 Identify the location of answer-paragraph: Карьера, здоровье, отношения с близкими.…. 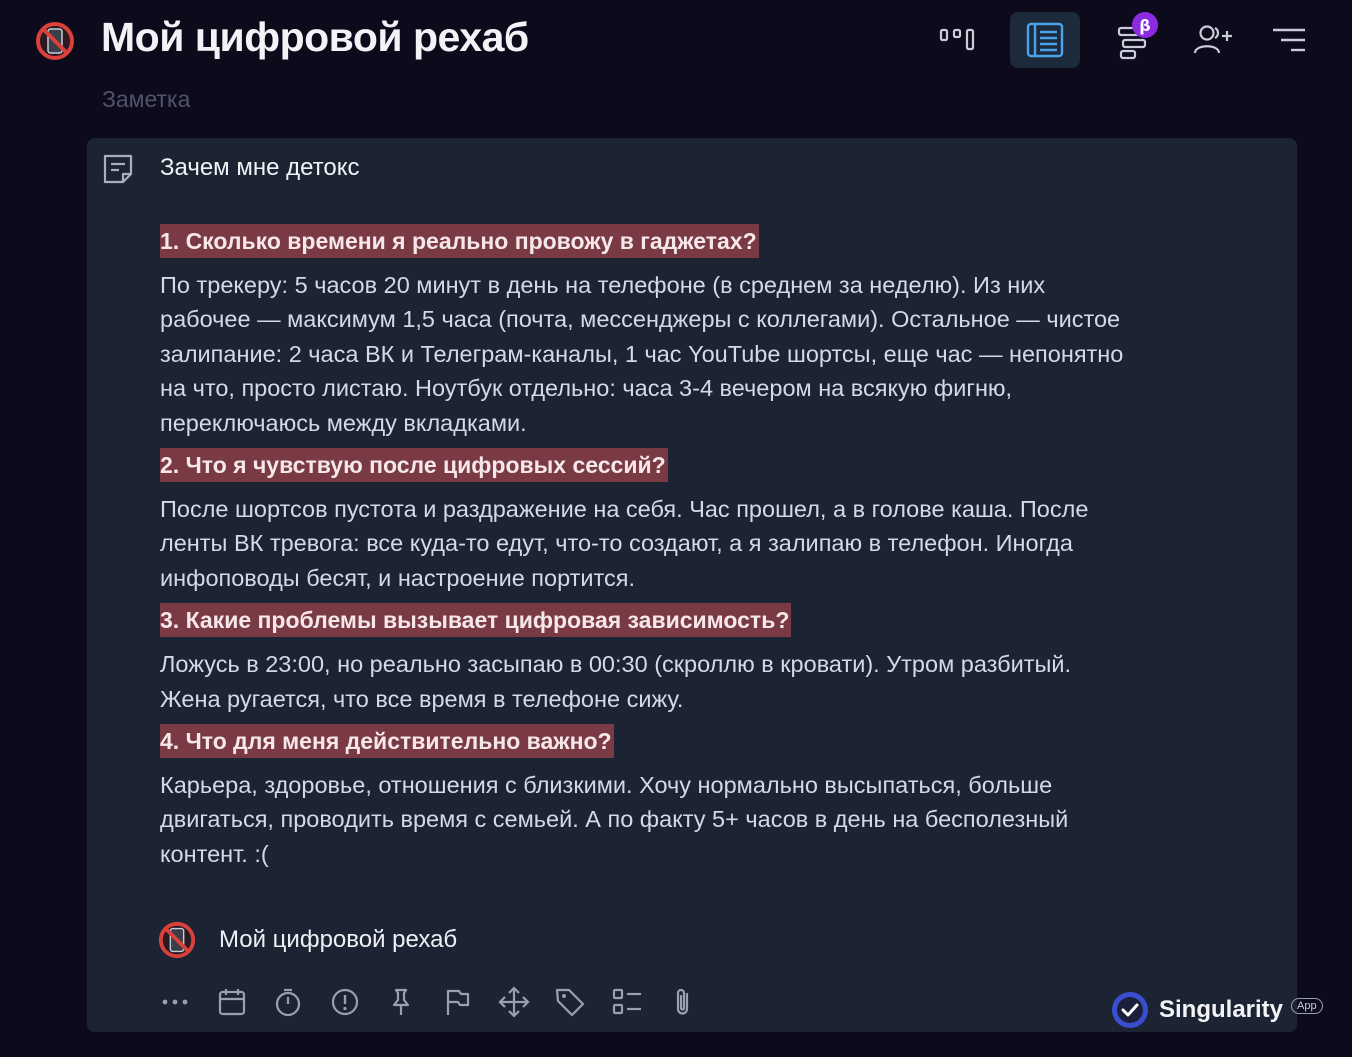
(690, 819).